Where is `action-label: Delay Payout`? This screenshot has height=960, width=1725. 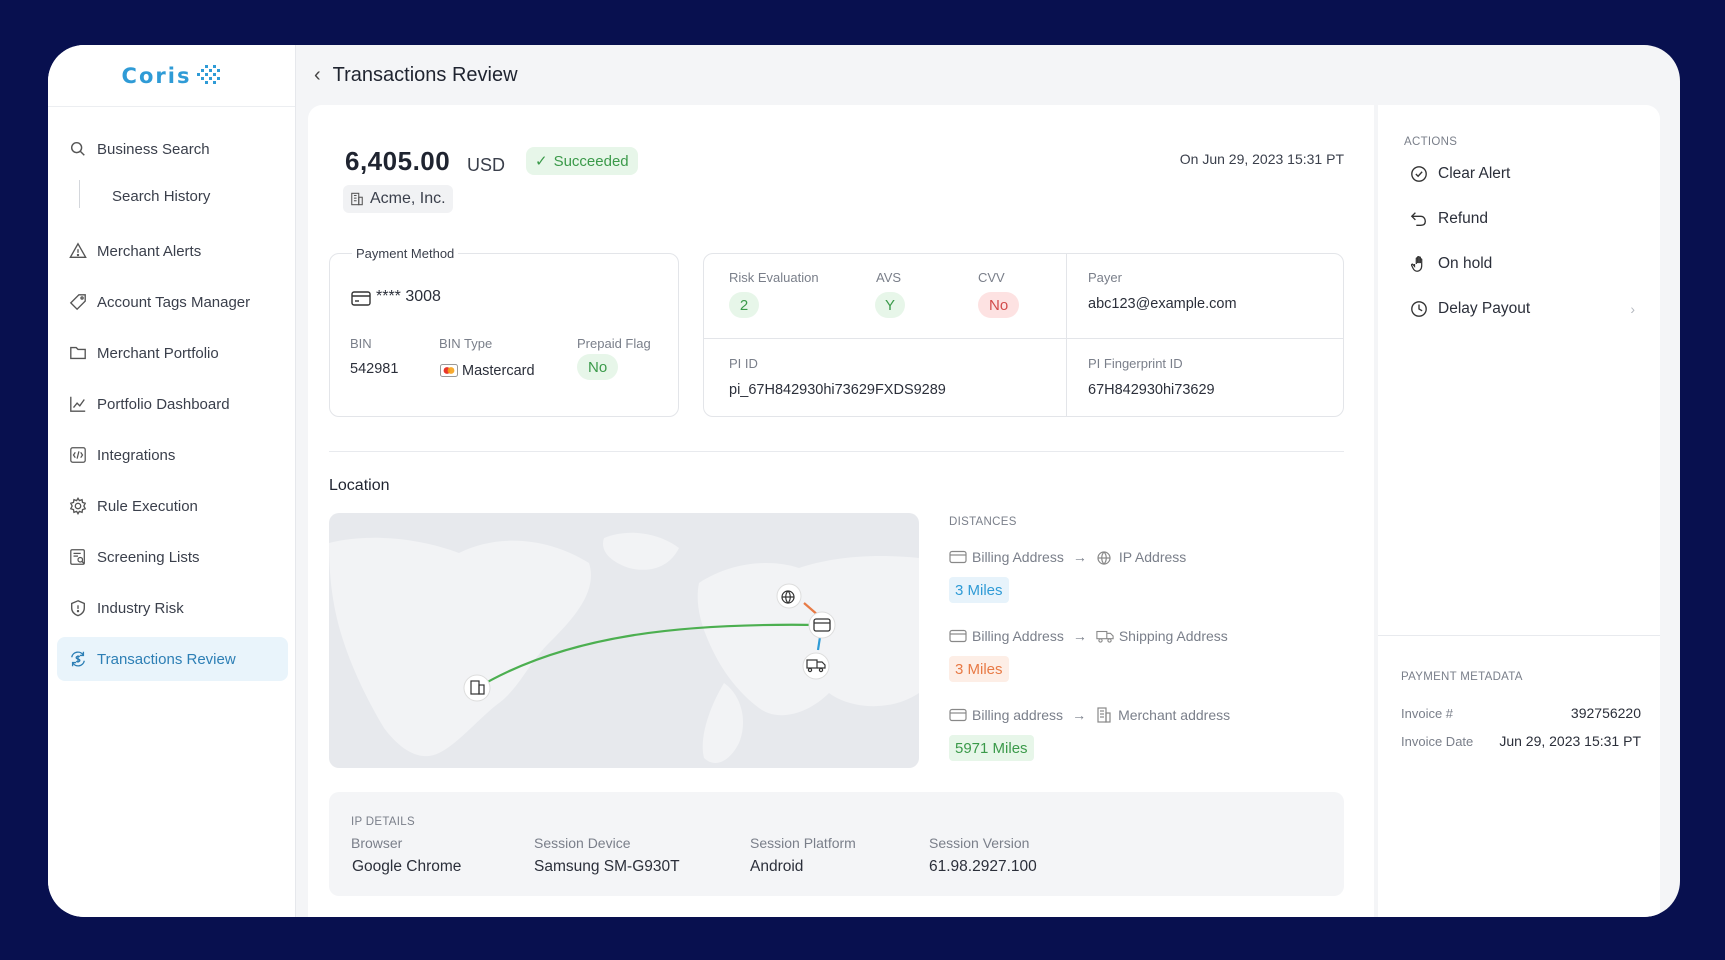
action-label: Delay Payout is located at coordinates (1484, 308).